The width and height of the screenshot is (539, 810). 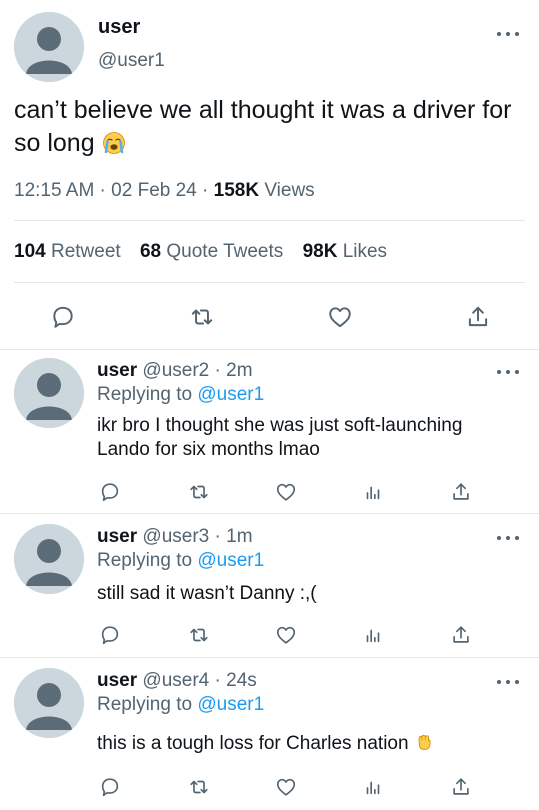 I want to click on tweet-stats: 104 Retweet 68 Quote Tweets 98K Likes, so click(x=207, y=252).